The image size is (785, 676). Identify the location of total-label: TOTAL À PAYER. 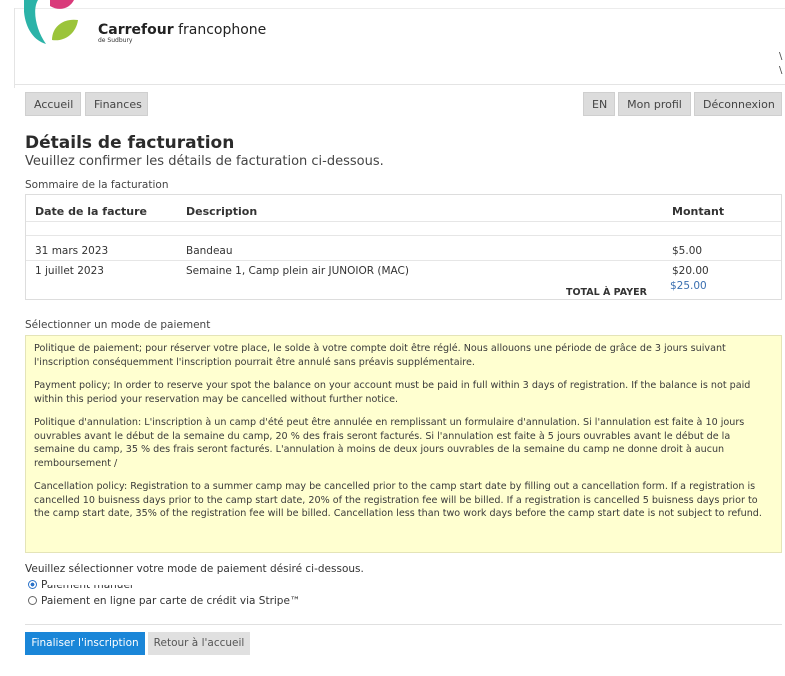
(606, 292).